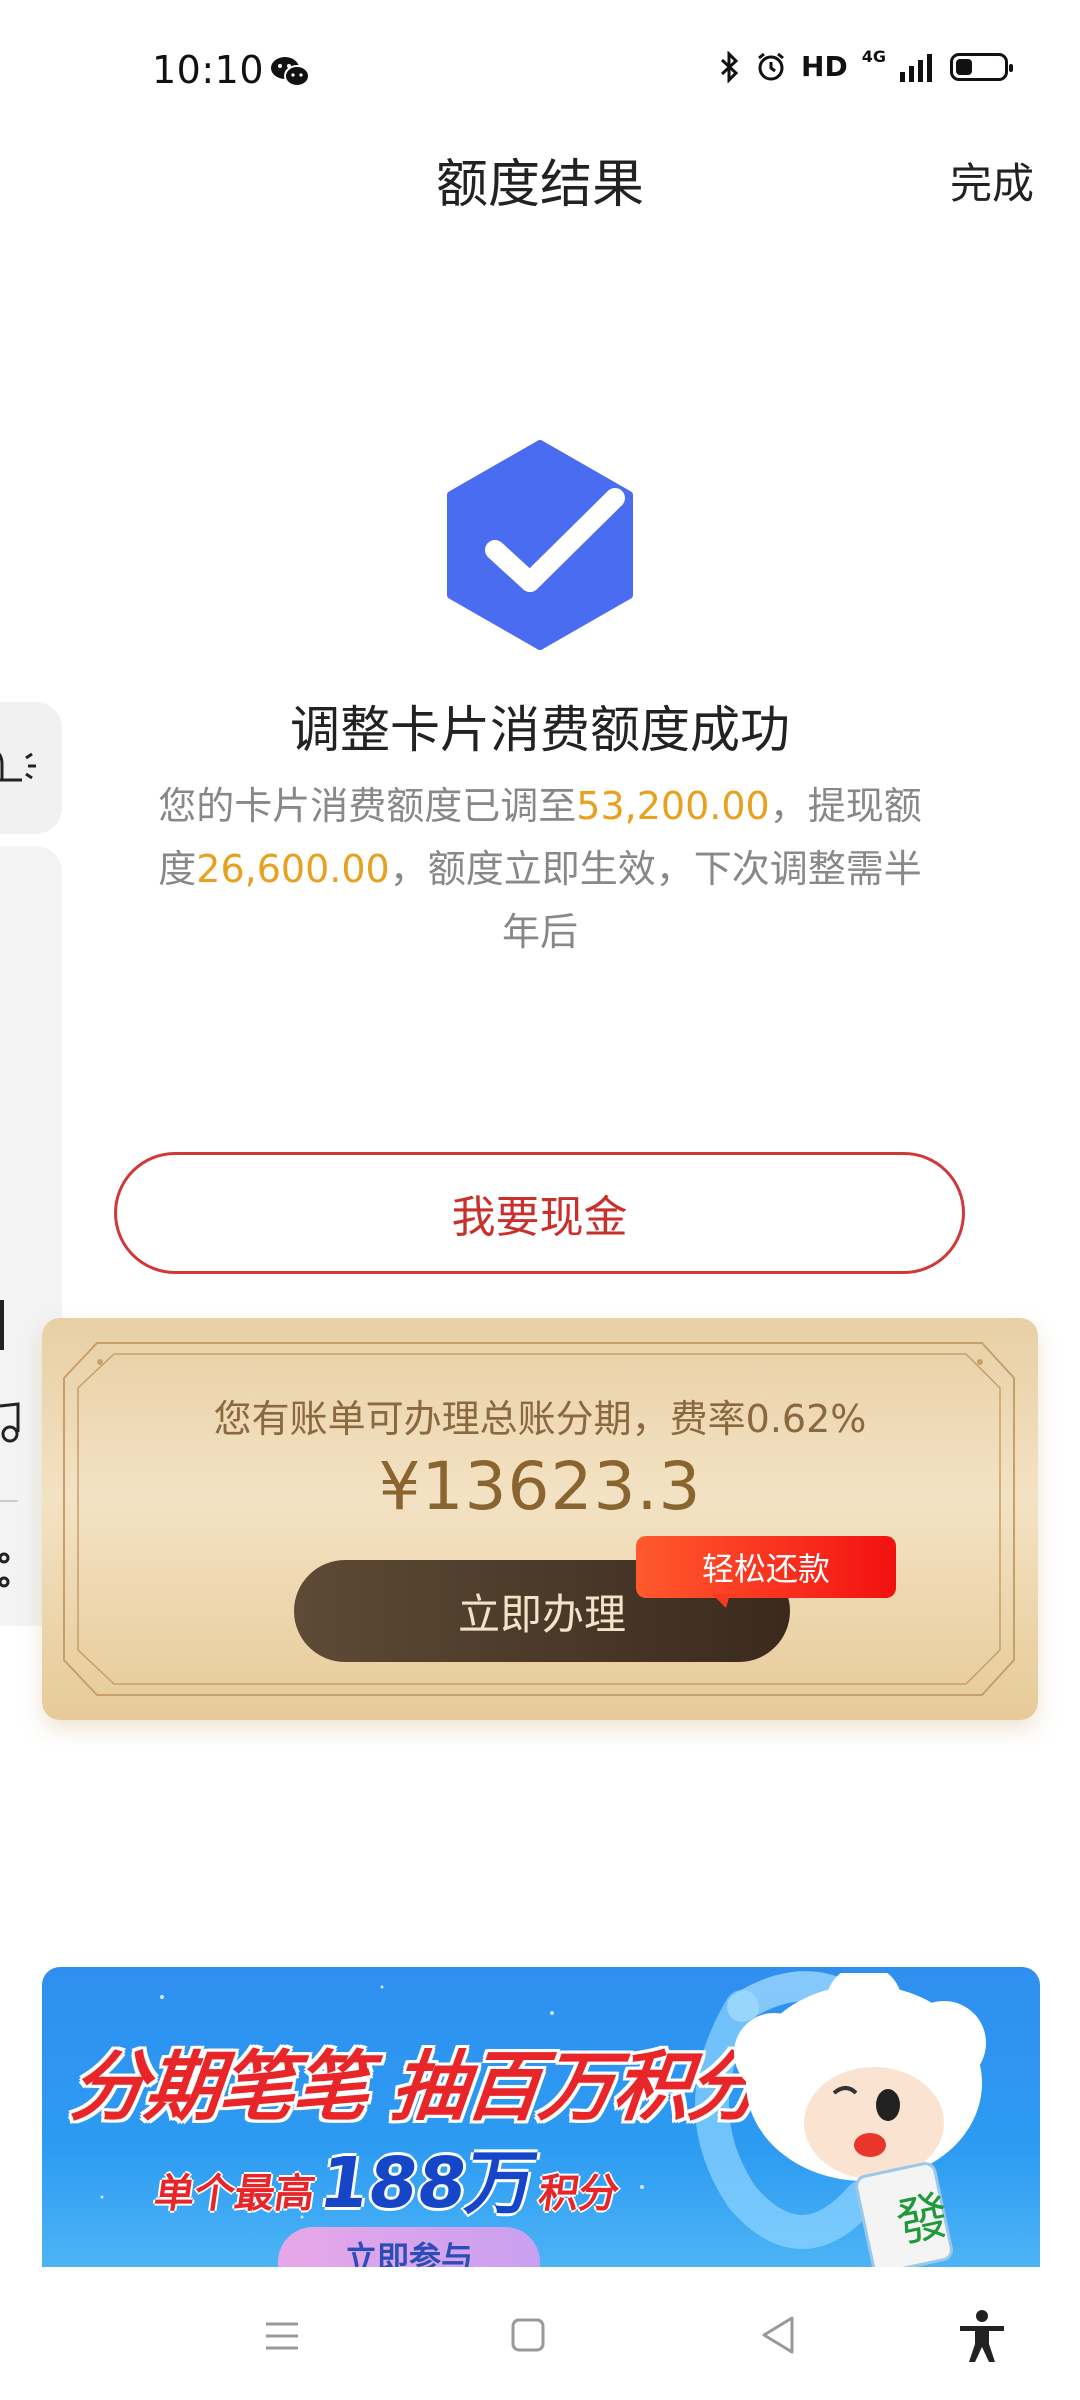 Image resolution: width=1080 pixels, height=2400 pixels. Describe the element at coordinates (11, 1423) in the screenshot. I see `music-note-icon` at that location.